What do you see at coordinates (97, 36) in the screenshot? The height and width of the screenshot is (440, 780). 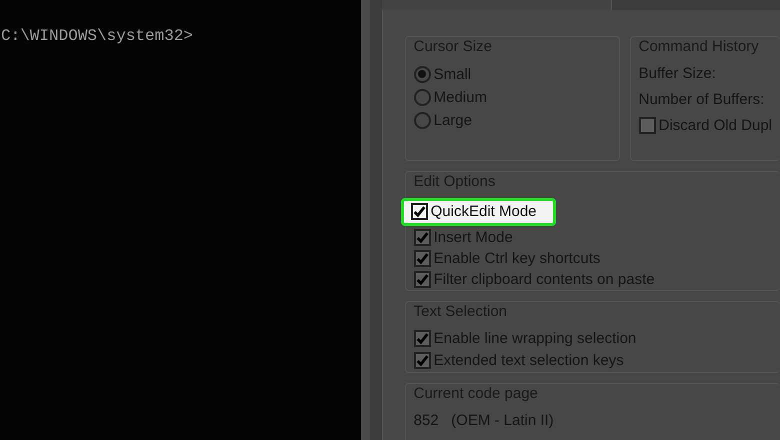 I see `console-prompt: C:\WINDOWS\system32>` at bounding box center [97, 36].